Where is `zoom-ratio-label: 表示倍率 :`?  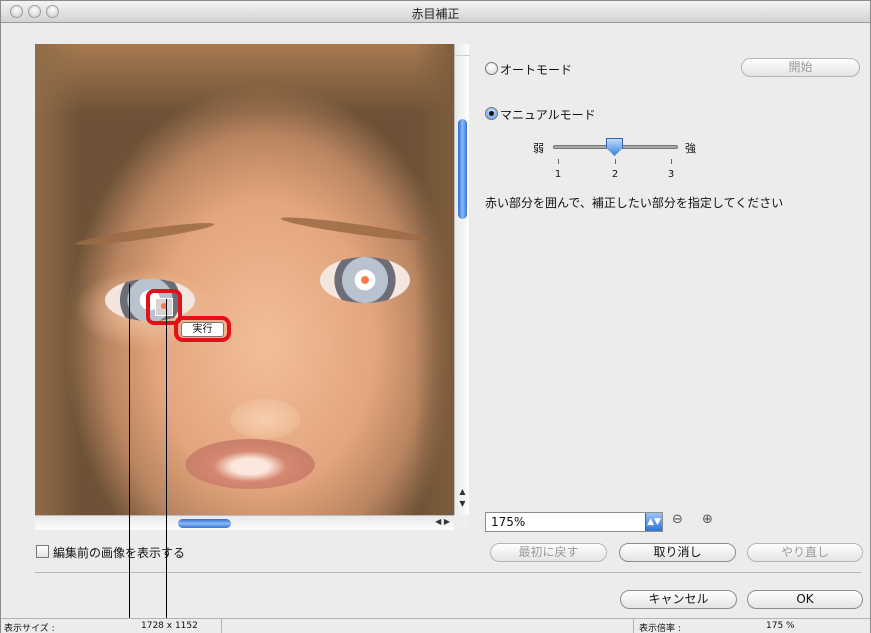
zoom-ratio-label: 表示倍率 : is located at coordinates (660, 628).